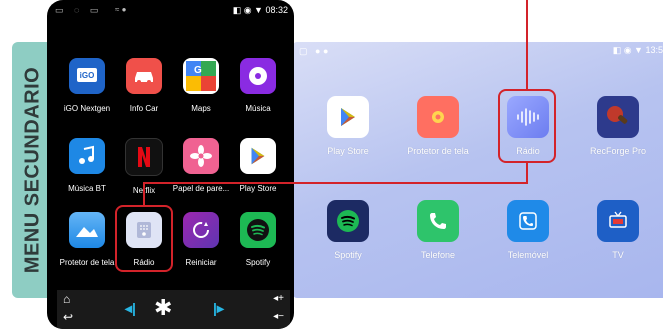  I want to click on phone-bottom-bar: ⌂ ↩ ◂| ✱ |▸ ◂+ ◂−, so click(173, 309).